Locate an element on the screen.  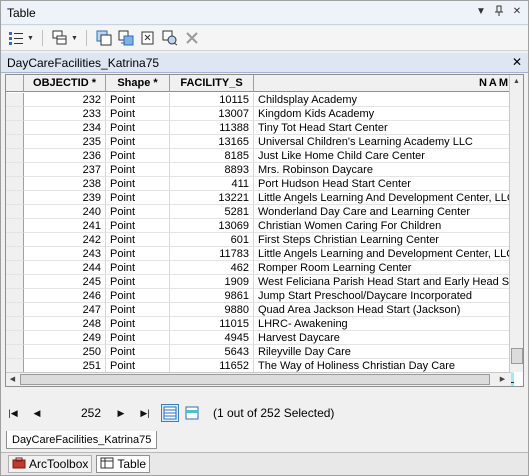
close-icon: ✕ is located at coordinates (517, 62).